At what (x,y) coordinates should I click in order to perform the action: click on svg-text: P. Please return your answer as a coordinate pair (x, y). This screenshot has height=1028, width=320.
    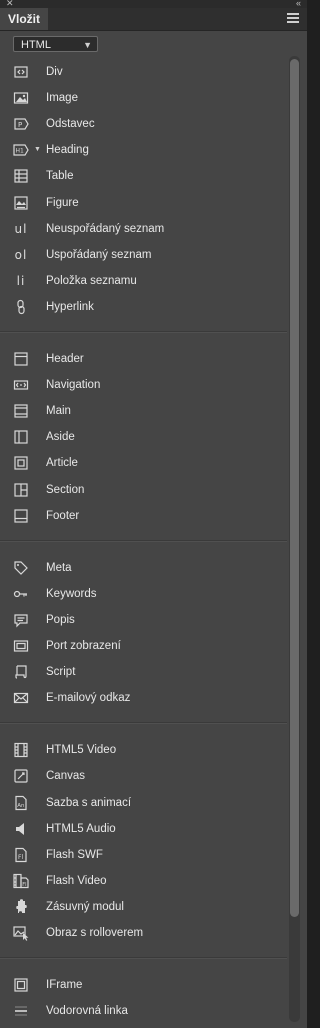
    Looking at the image, I should click on (20, 125).